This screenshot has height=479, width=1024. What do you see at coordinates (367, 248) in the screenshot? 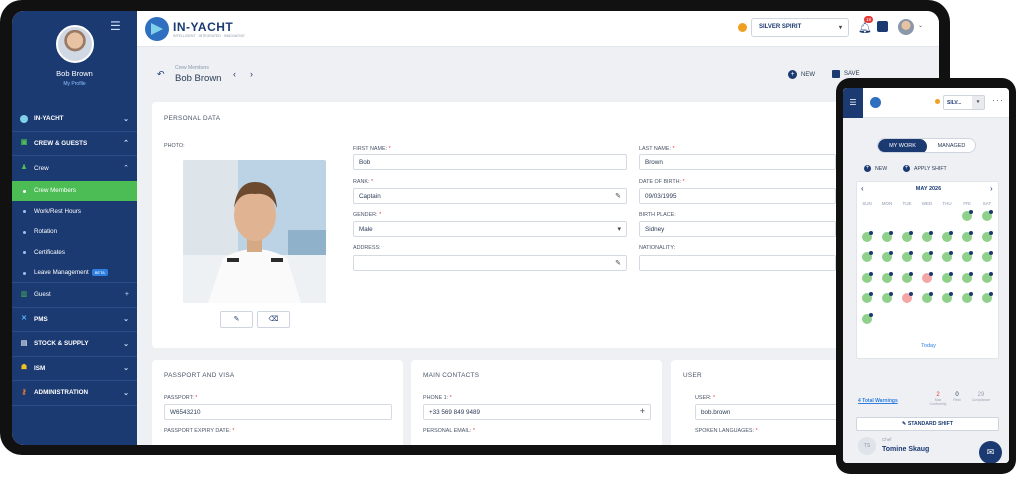
I see `address-label: ADDRESS:` at bounding box center [367, 248].